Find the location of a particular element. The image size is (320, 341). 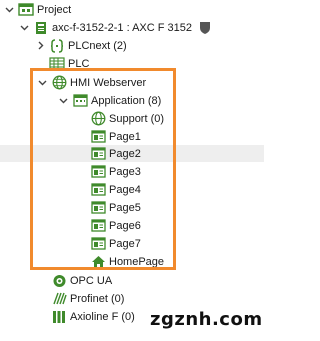

tree-item-page: Page7 is located at coordinates (115, 243).